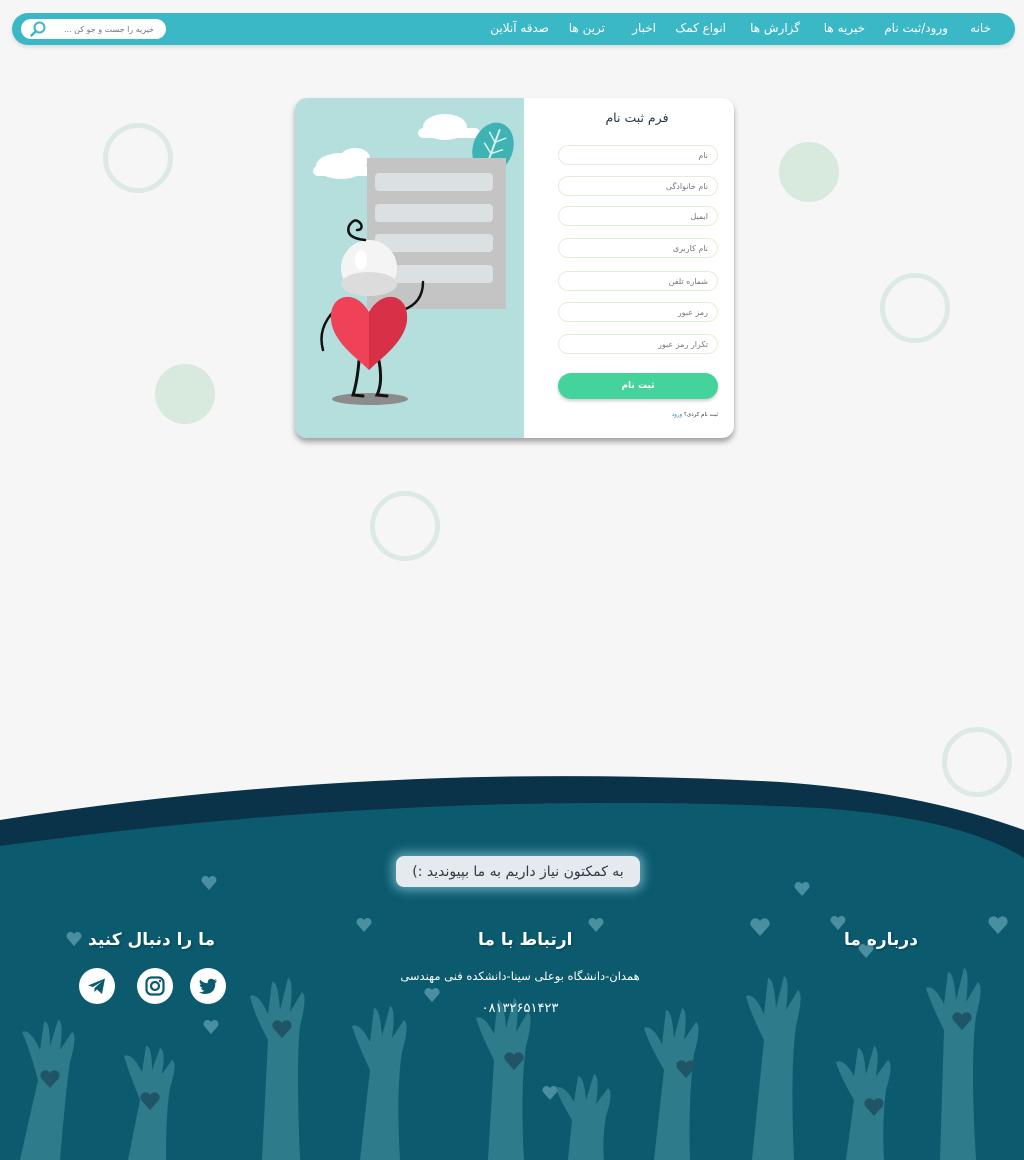 The image size is (1024, 1160). I want to click on about-heading: درباره ما, so click(881, 940).